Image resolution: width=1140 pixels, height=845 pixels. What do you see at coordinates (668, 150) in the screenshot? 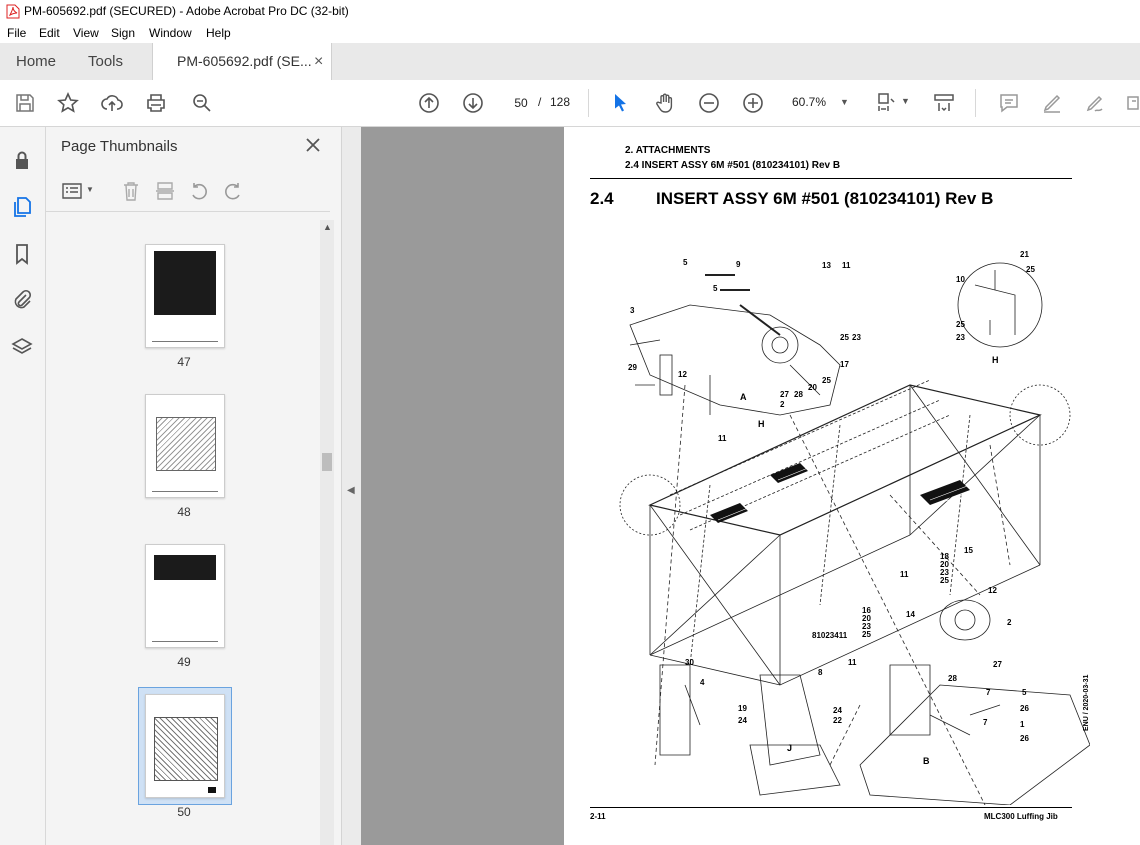
I see `page-header-line1: 2. ATTACHMENTS` at bounding box center [668, 150].